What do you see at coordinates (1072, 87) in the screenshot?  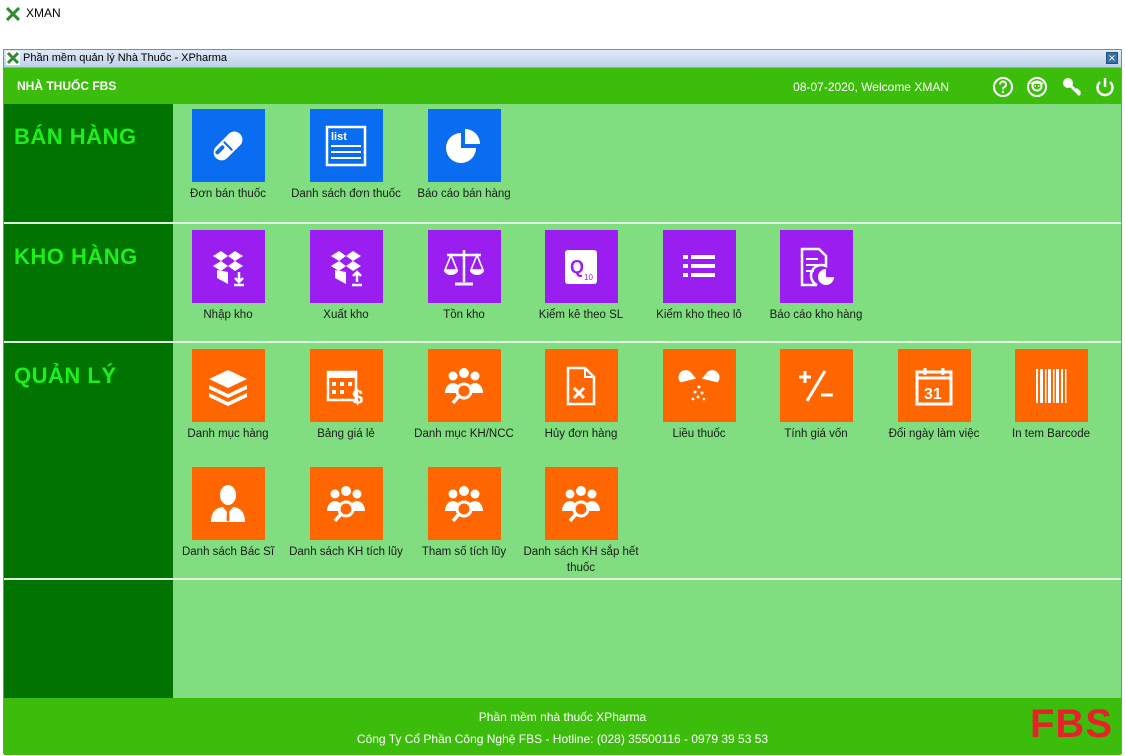 I see `key-icon` at bounding box center [1072, 87].